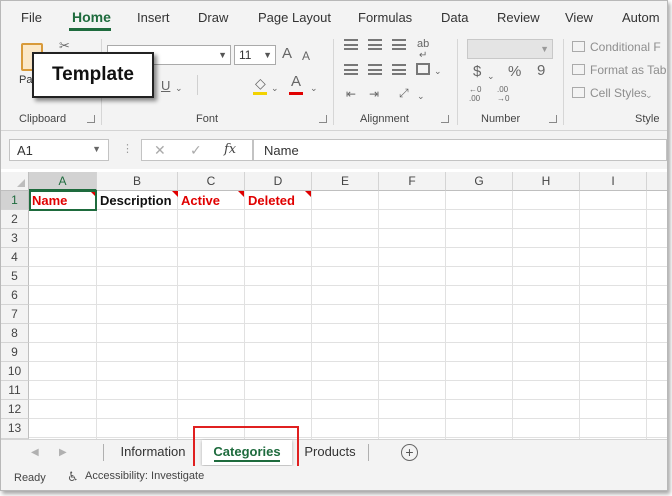 This screenshot has width=672, height=496. What do you see at coordinates (399, 44) in the screenshot?
I see `align-bottom-icon` at bounding box center [399, 44].